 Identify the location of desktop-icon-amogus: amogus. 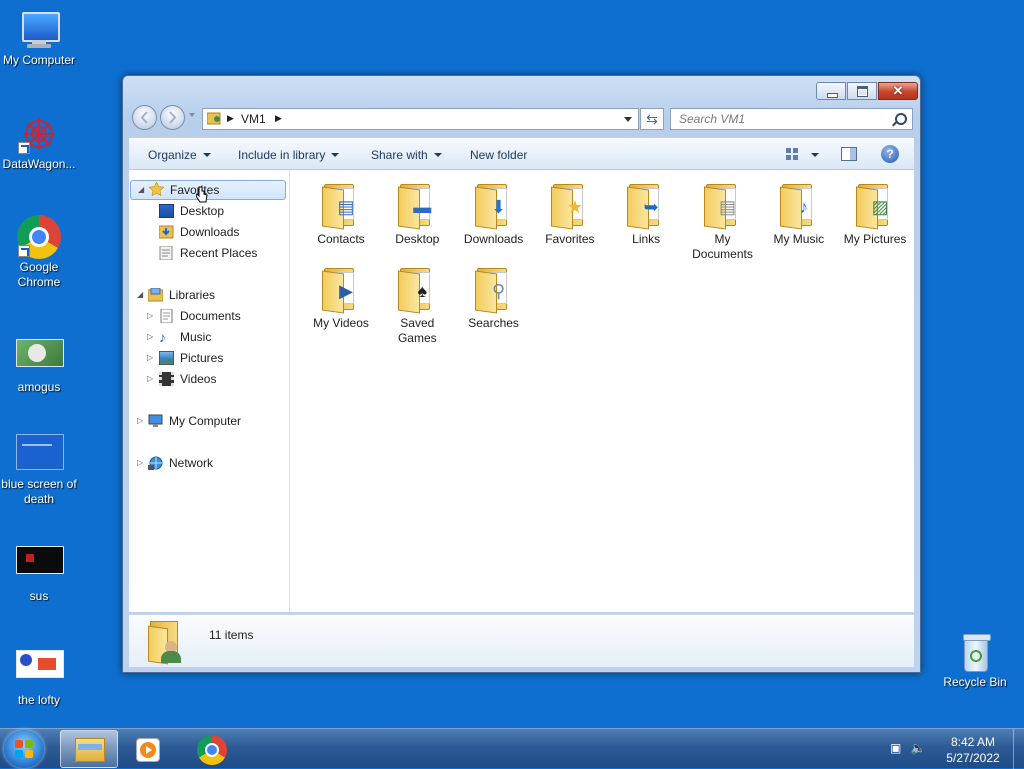
(39, 366).